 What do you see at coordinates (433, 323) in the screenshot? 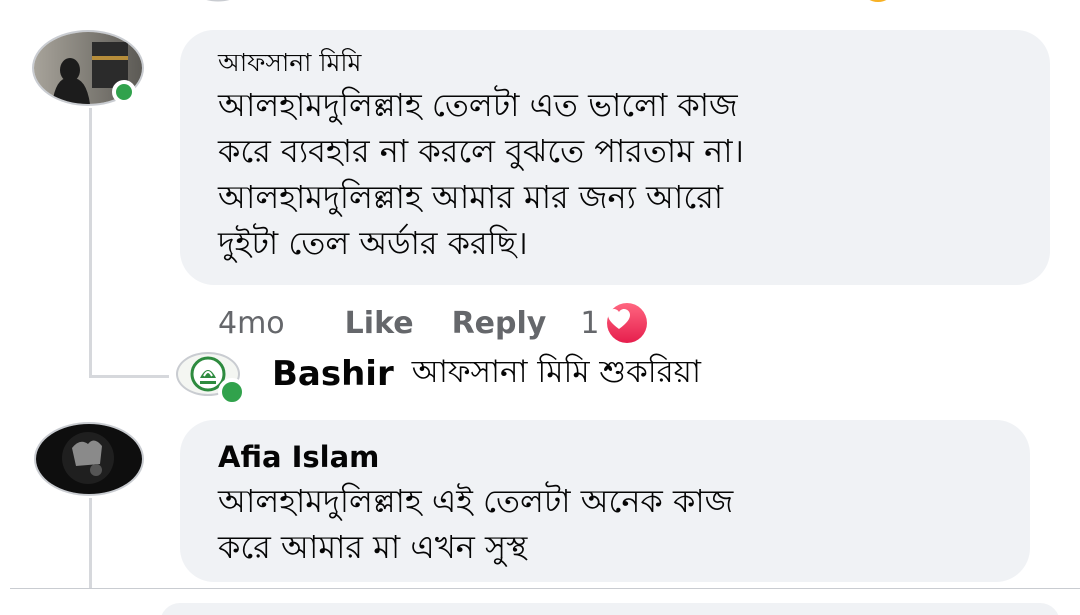
I see `comment-actions: 4mo Like Reply 1` at bounding box center [433, 323].